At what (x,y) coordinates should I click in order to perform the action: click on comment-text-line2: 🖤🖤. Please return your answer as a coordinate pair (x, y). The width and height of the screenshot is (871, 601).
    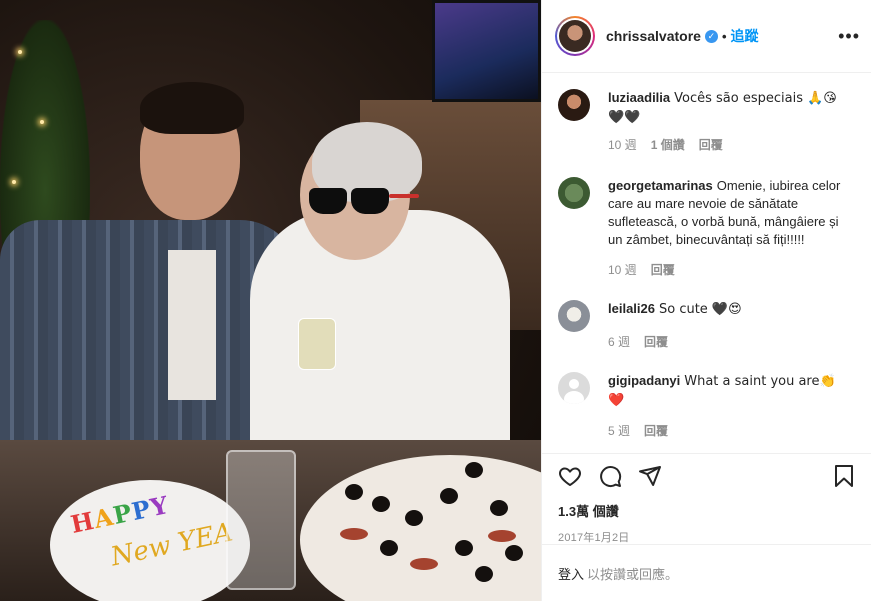
    Looking at the image, I should click on (624, 117).